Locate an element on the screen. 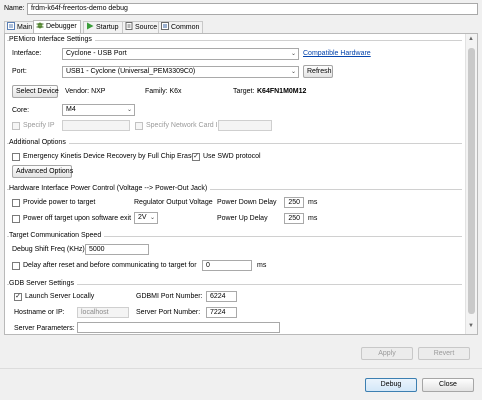  specify-ip-label: Specify IP is located at coordinates (39, 125).